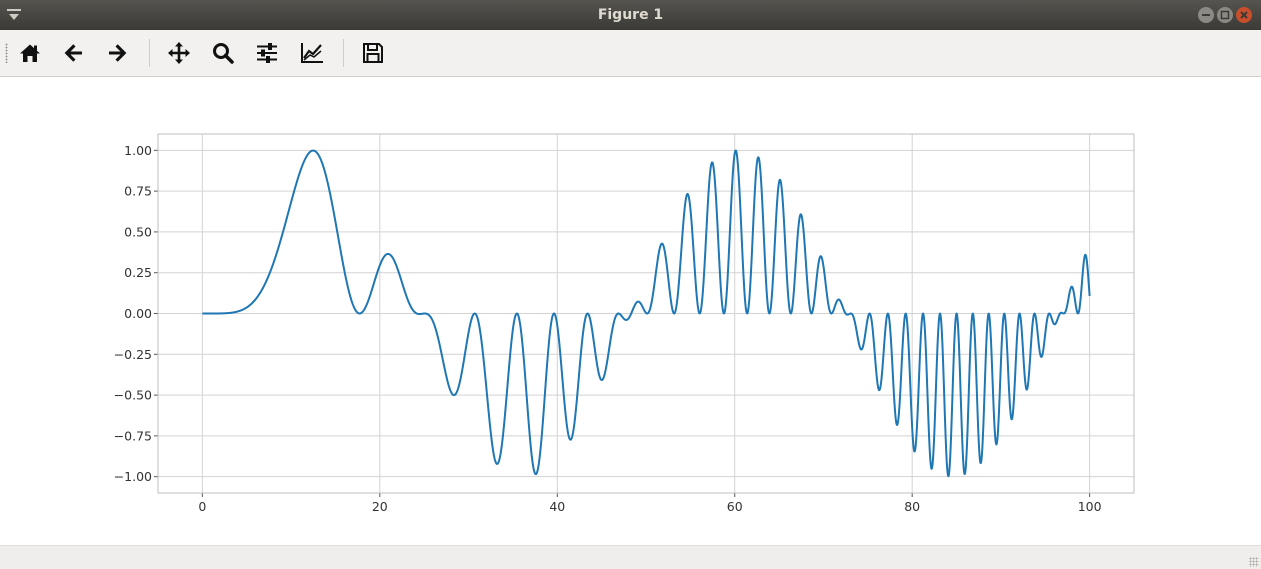 The height and width of the screenshot is (569, 1261). I want to click on y-tick-label: −0.25, so click(133, 354).